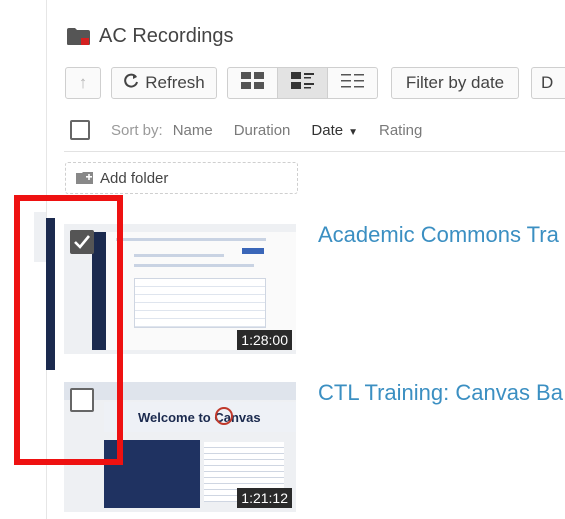 The height and width of the screenshot is (519, 565). I want to click on add-folder-button: Add folder, so click(181, 178).